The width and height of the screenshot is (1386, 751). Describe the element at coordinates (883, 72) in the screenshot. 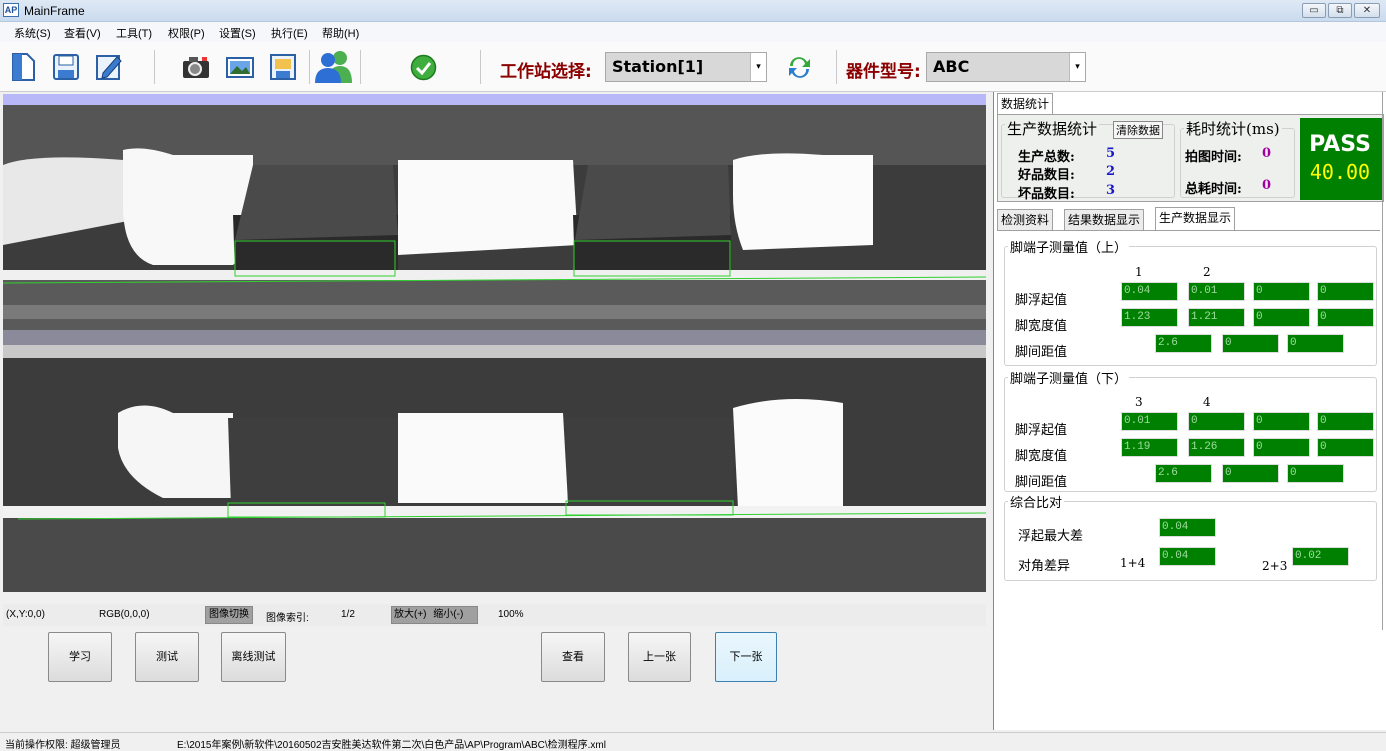

I see `device-label: 器件型号:` at that location.